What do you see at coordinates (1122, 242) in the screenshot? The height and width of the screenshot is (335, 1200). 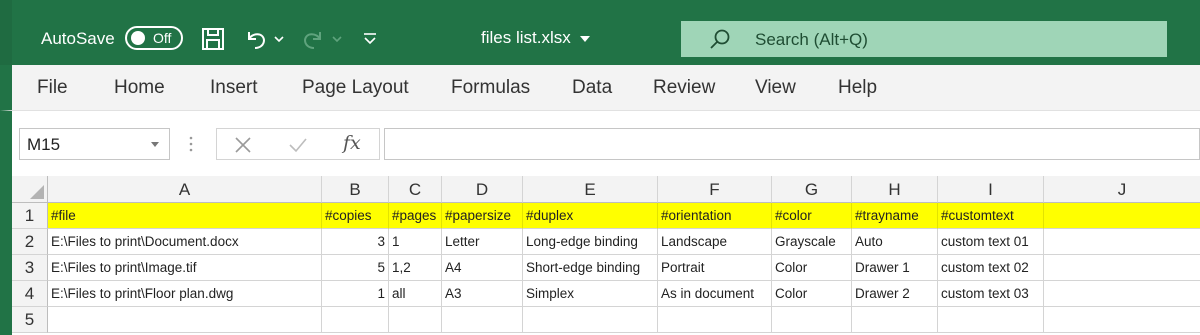 I see `cell-j2` at bounding box center [1122, 242].